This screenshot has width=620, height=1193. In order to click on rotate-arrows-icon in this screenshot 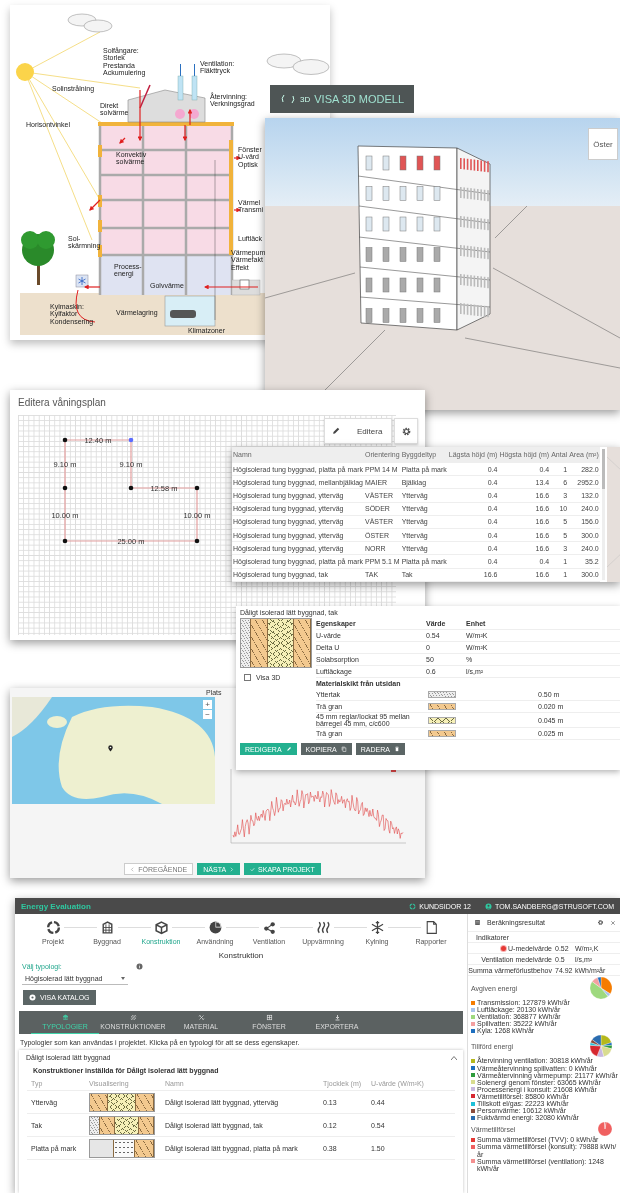, I will do `click(288, 99)`.